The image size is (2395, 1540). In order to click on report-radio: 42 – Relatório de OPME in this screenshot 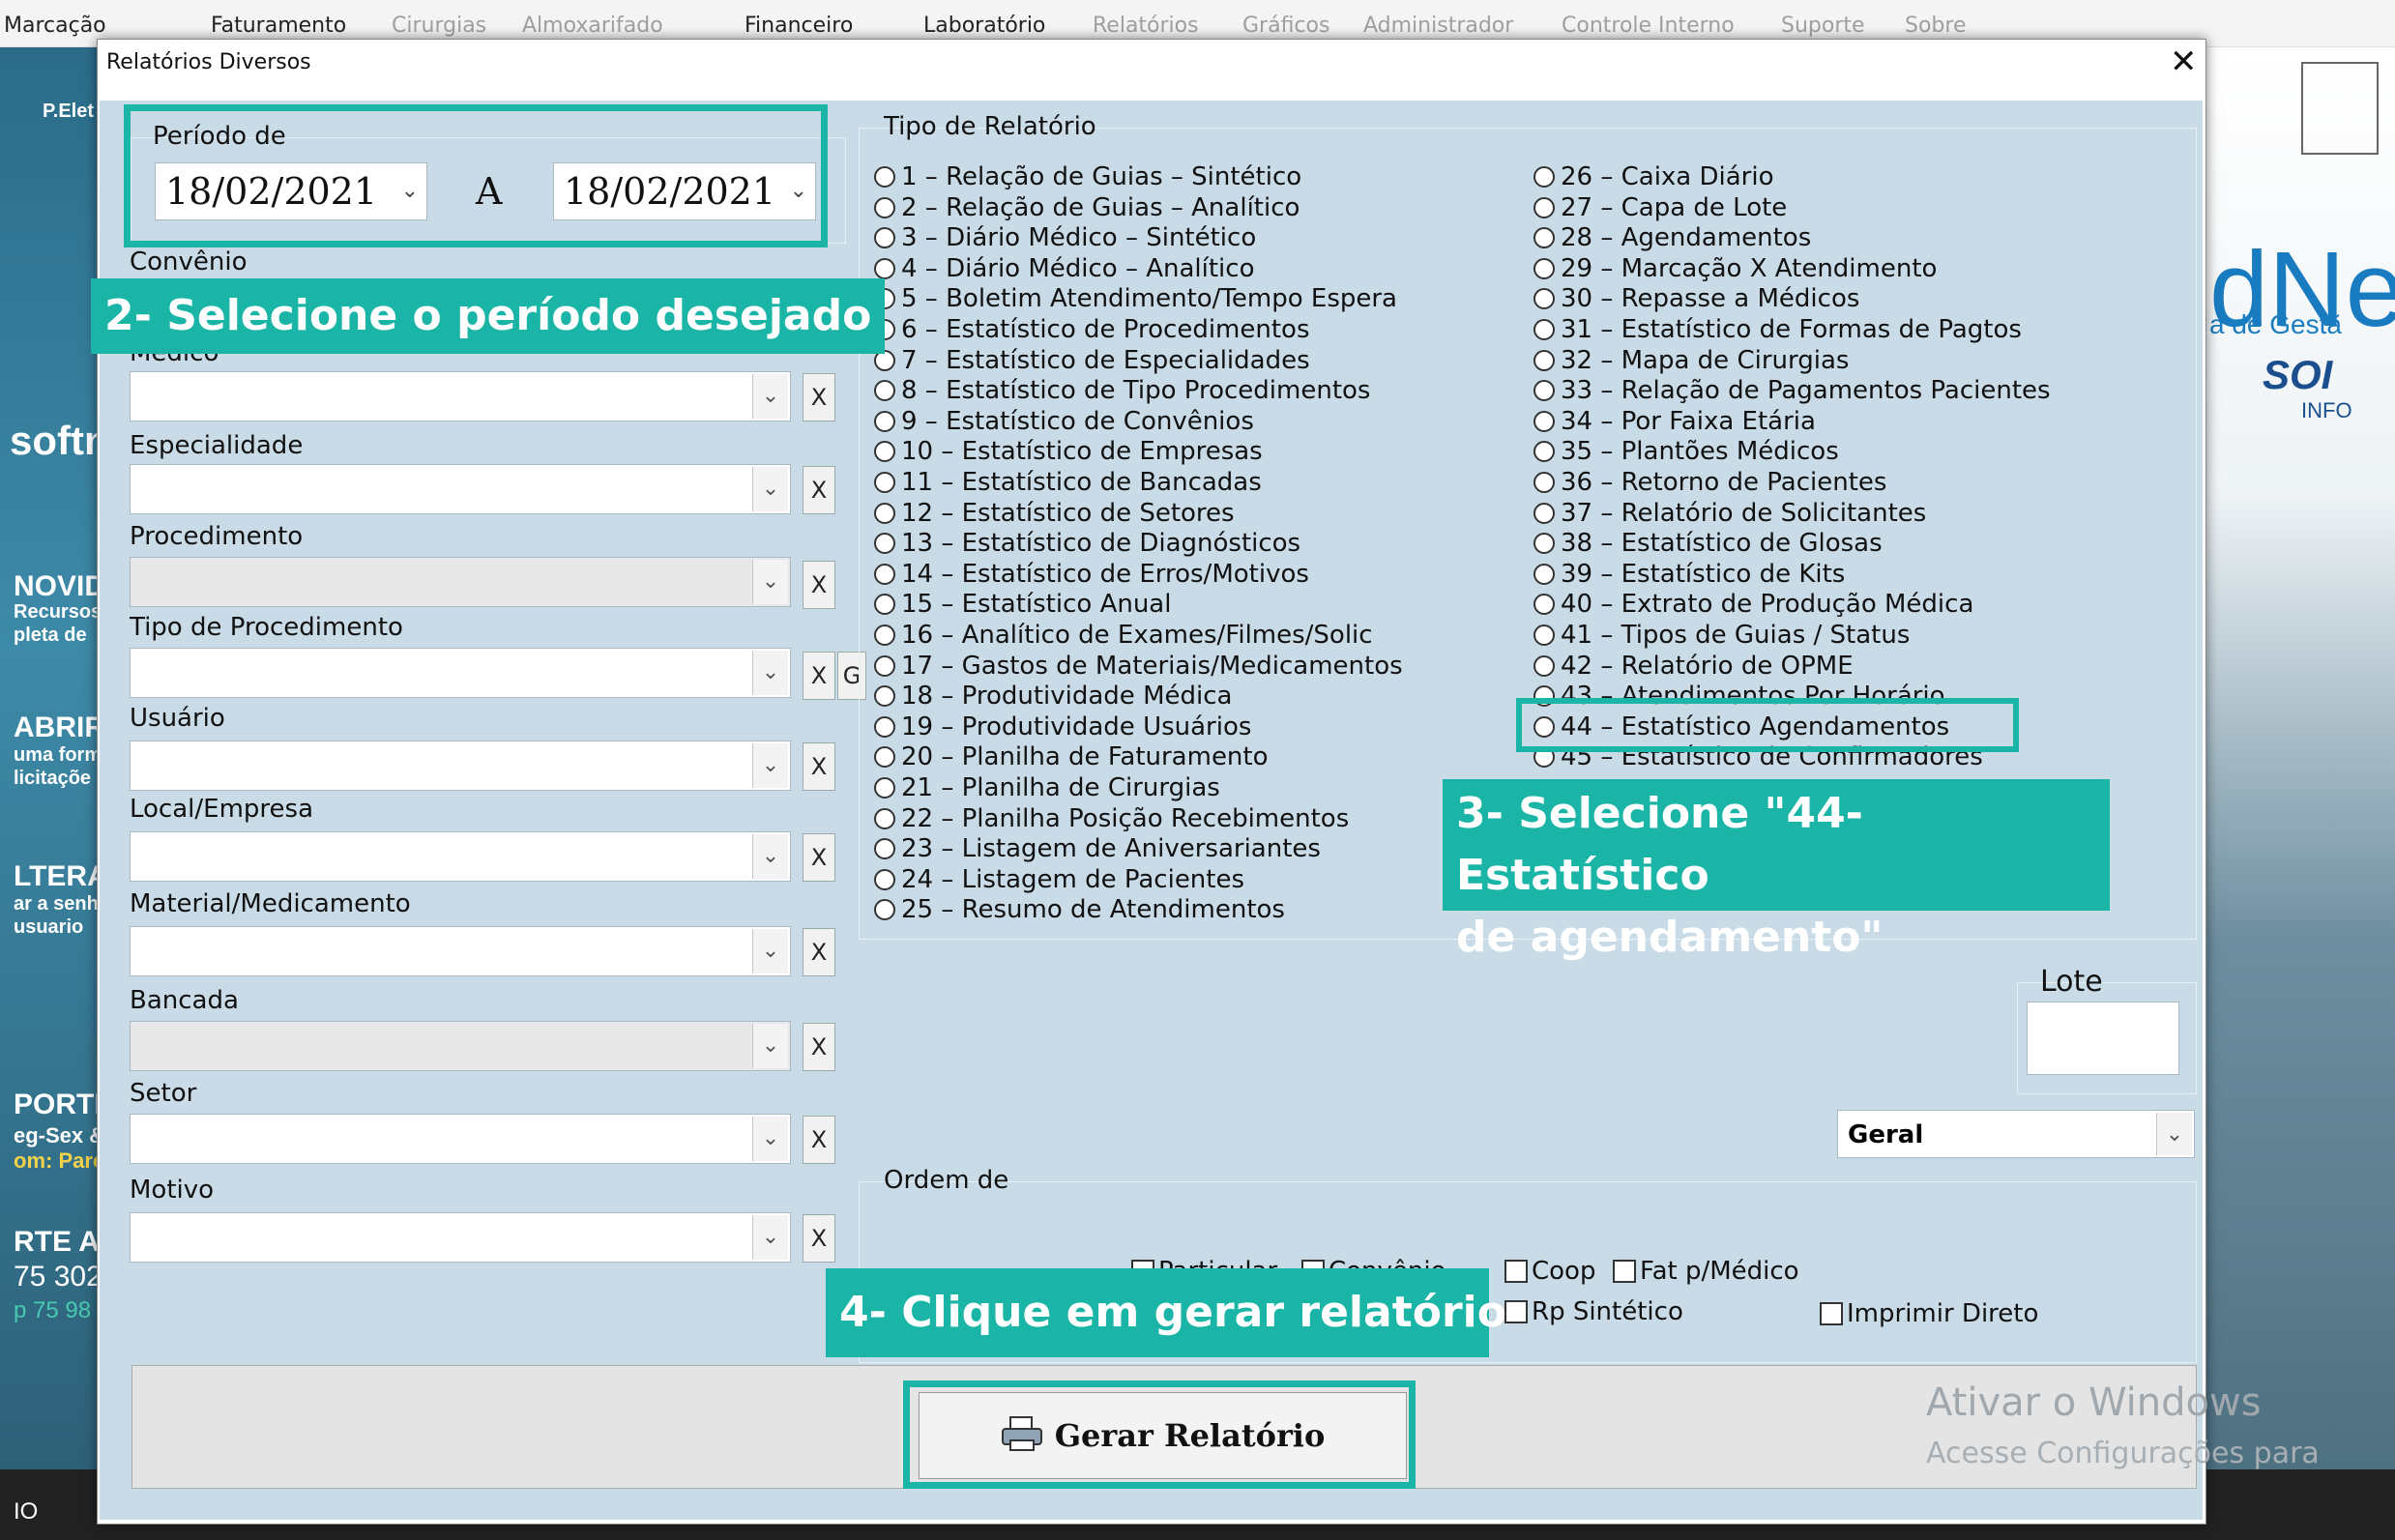, I will do `click(1693, 666)`.